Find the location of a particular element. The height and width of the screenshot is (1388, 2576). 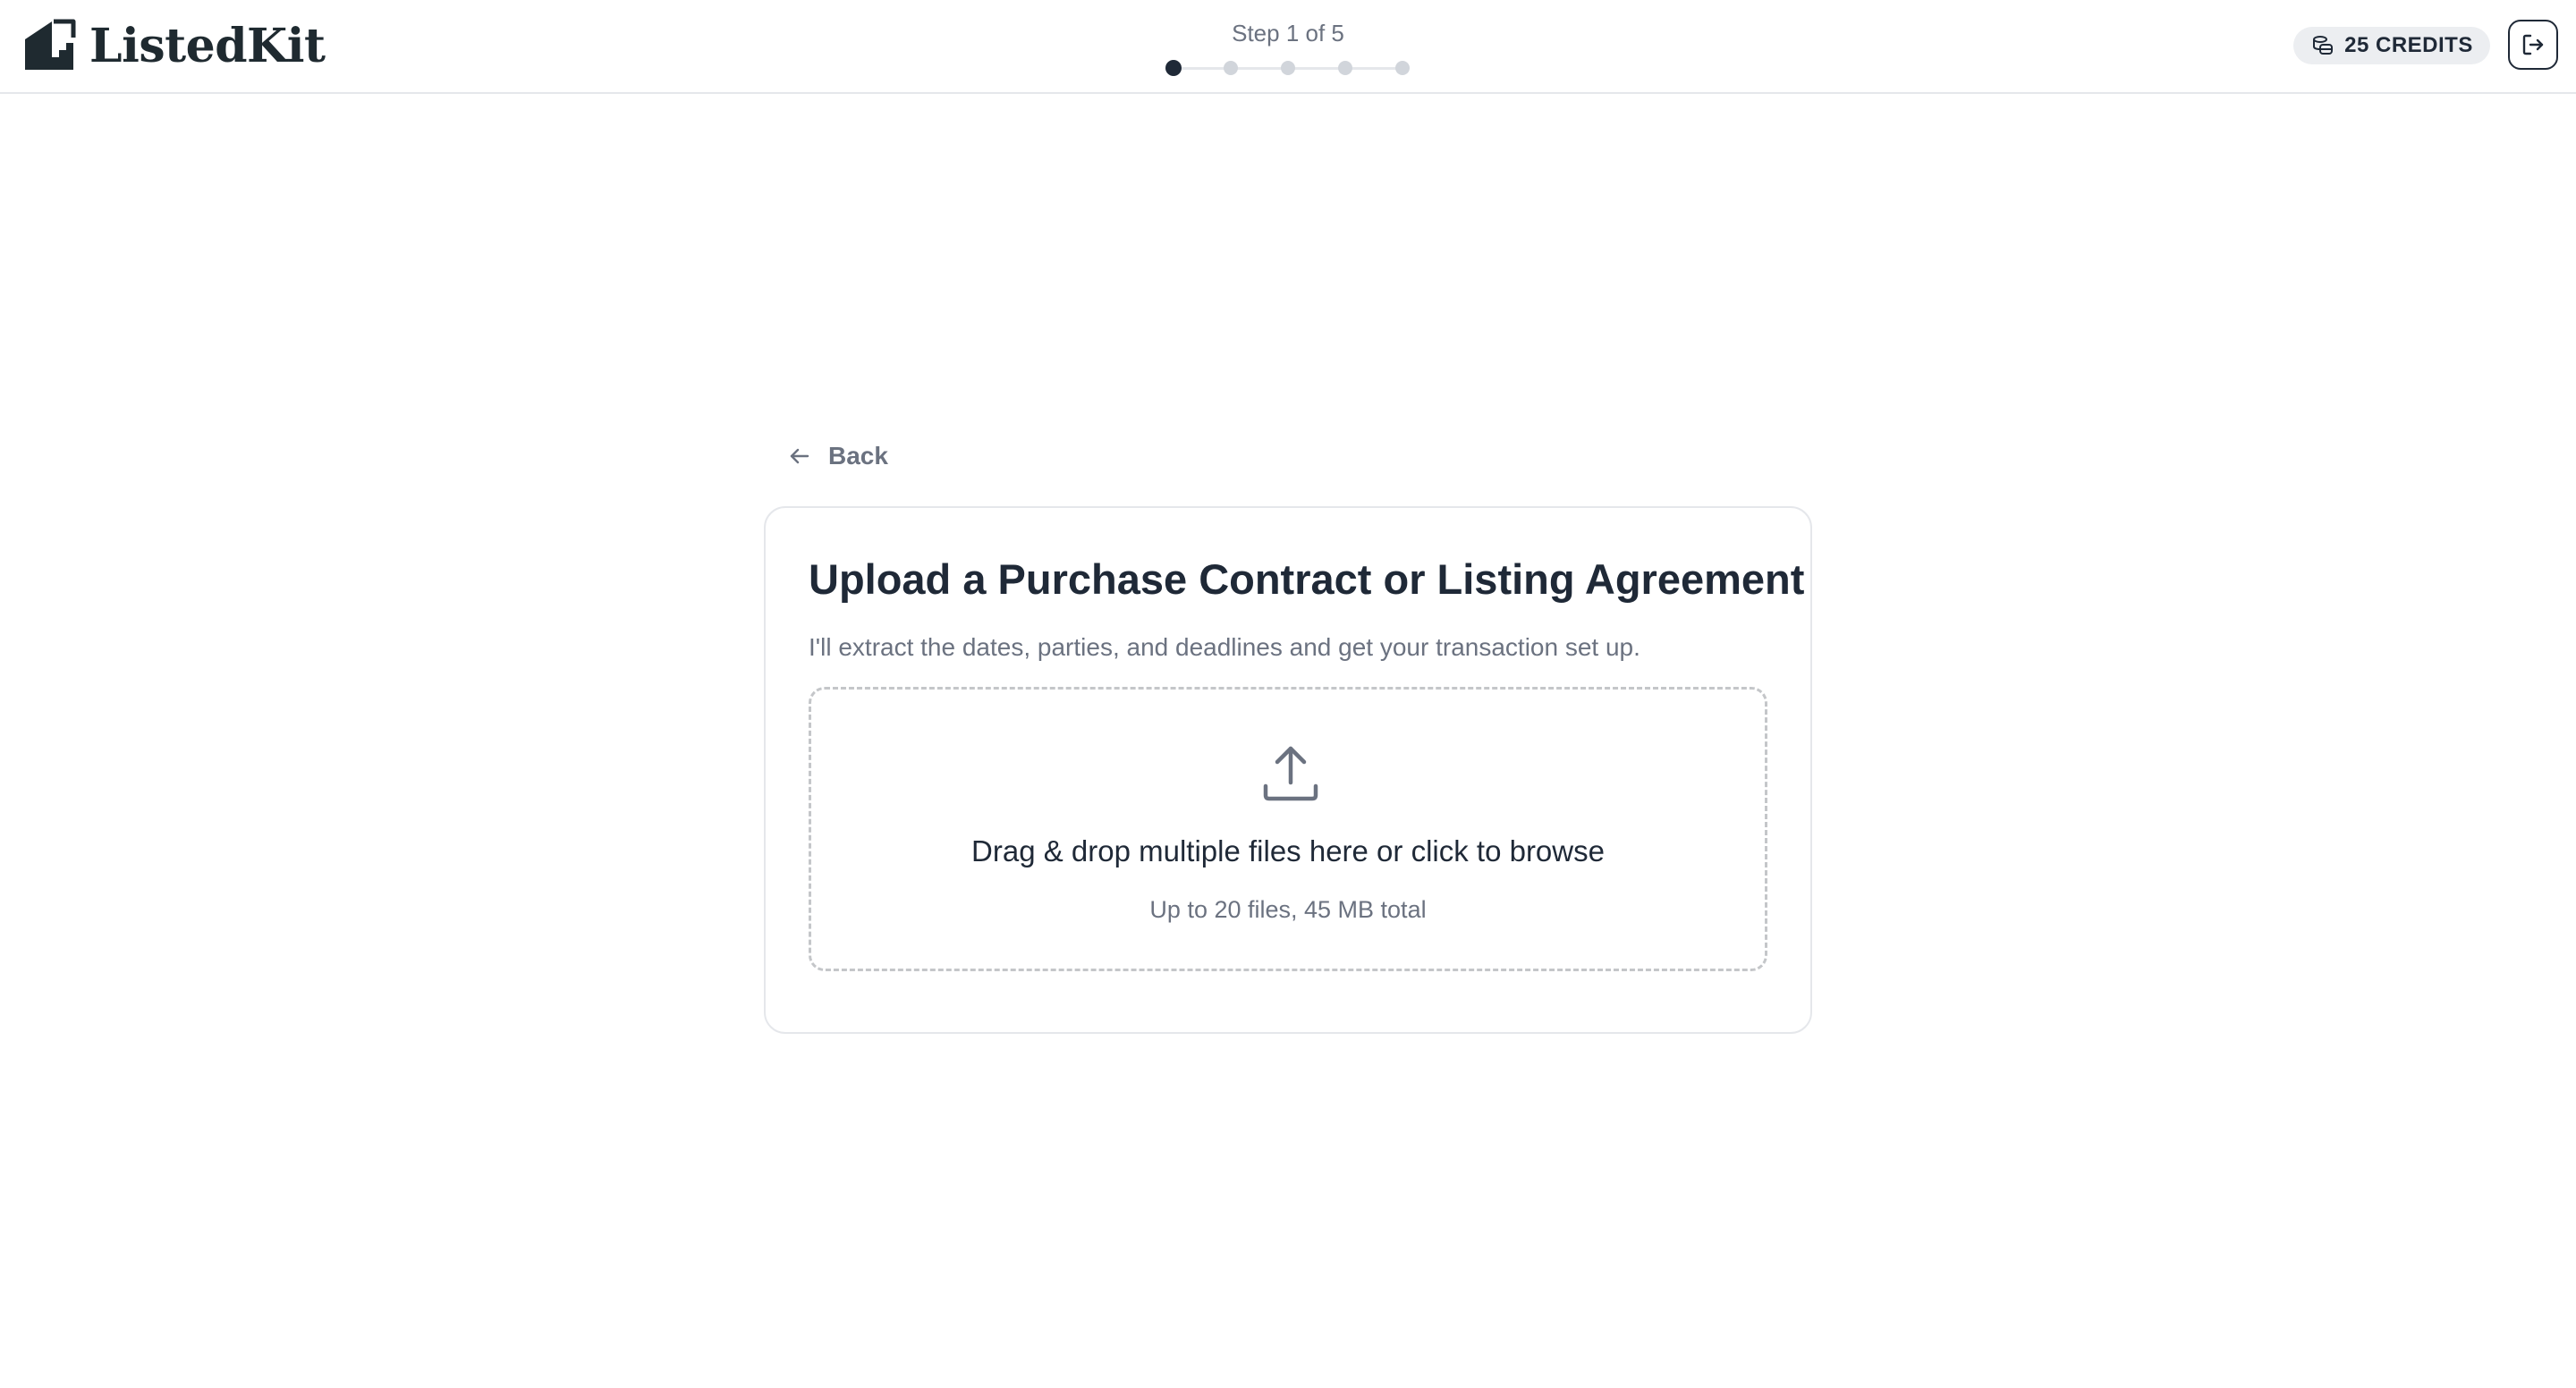

top-bar: ListedKit Step 1 of 5 25 CREDITS is located at coordinates (1288, 47).